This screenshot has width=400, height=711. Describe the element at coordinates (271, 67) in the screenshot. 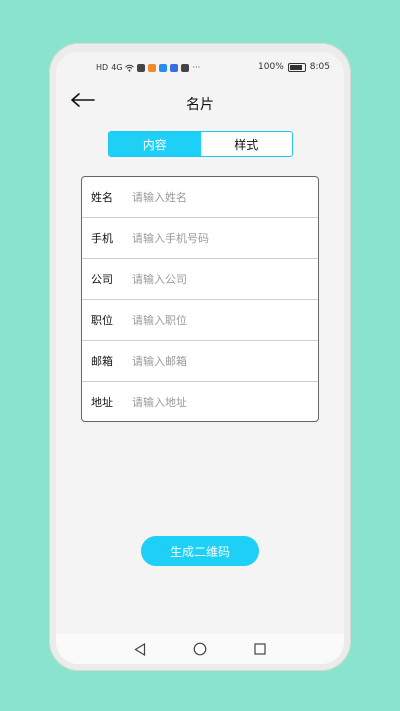

I see `battery-percent: 100%` at that location.